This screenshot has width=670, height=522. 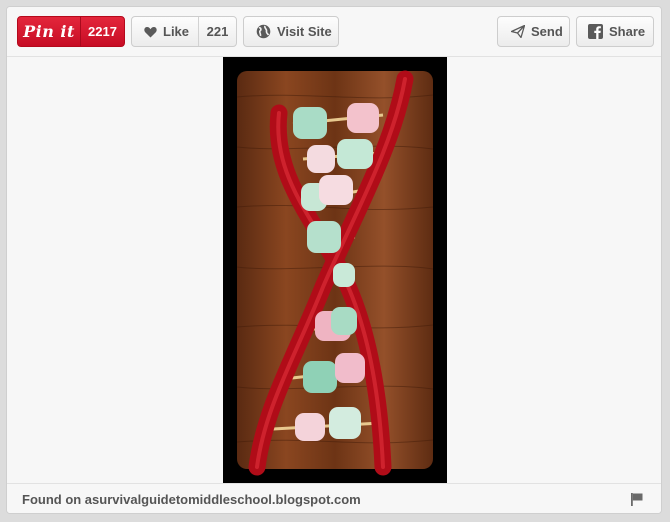 What do you see at coordinates (637, 502) in the screenshot?
I see `flag-icon` at bounding box center [637, 502].